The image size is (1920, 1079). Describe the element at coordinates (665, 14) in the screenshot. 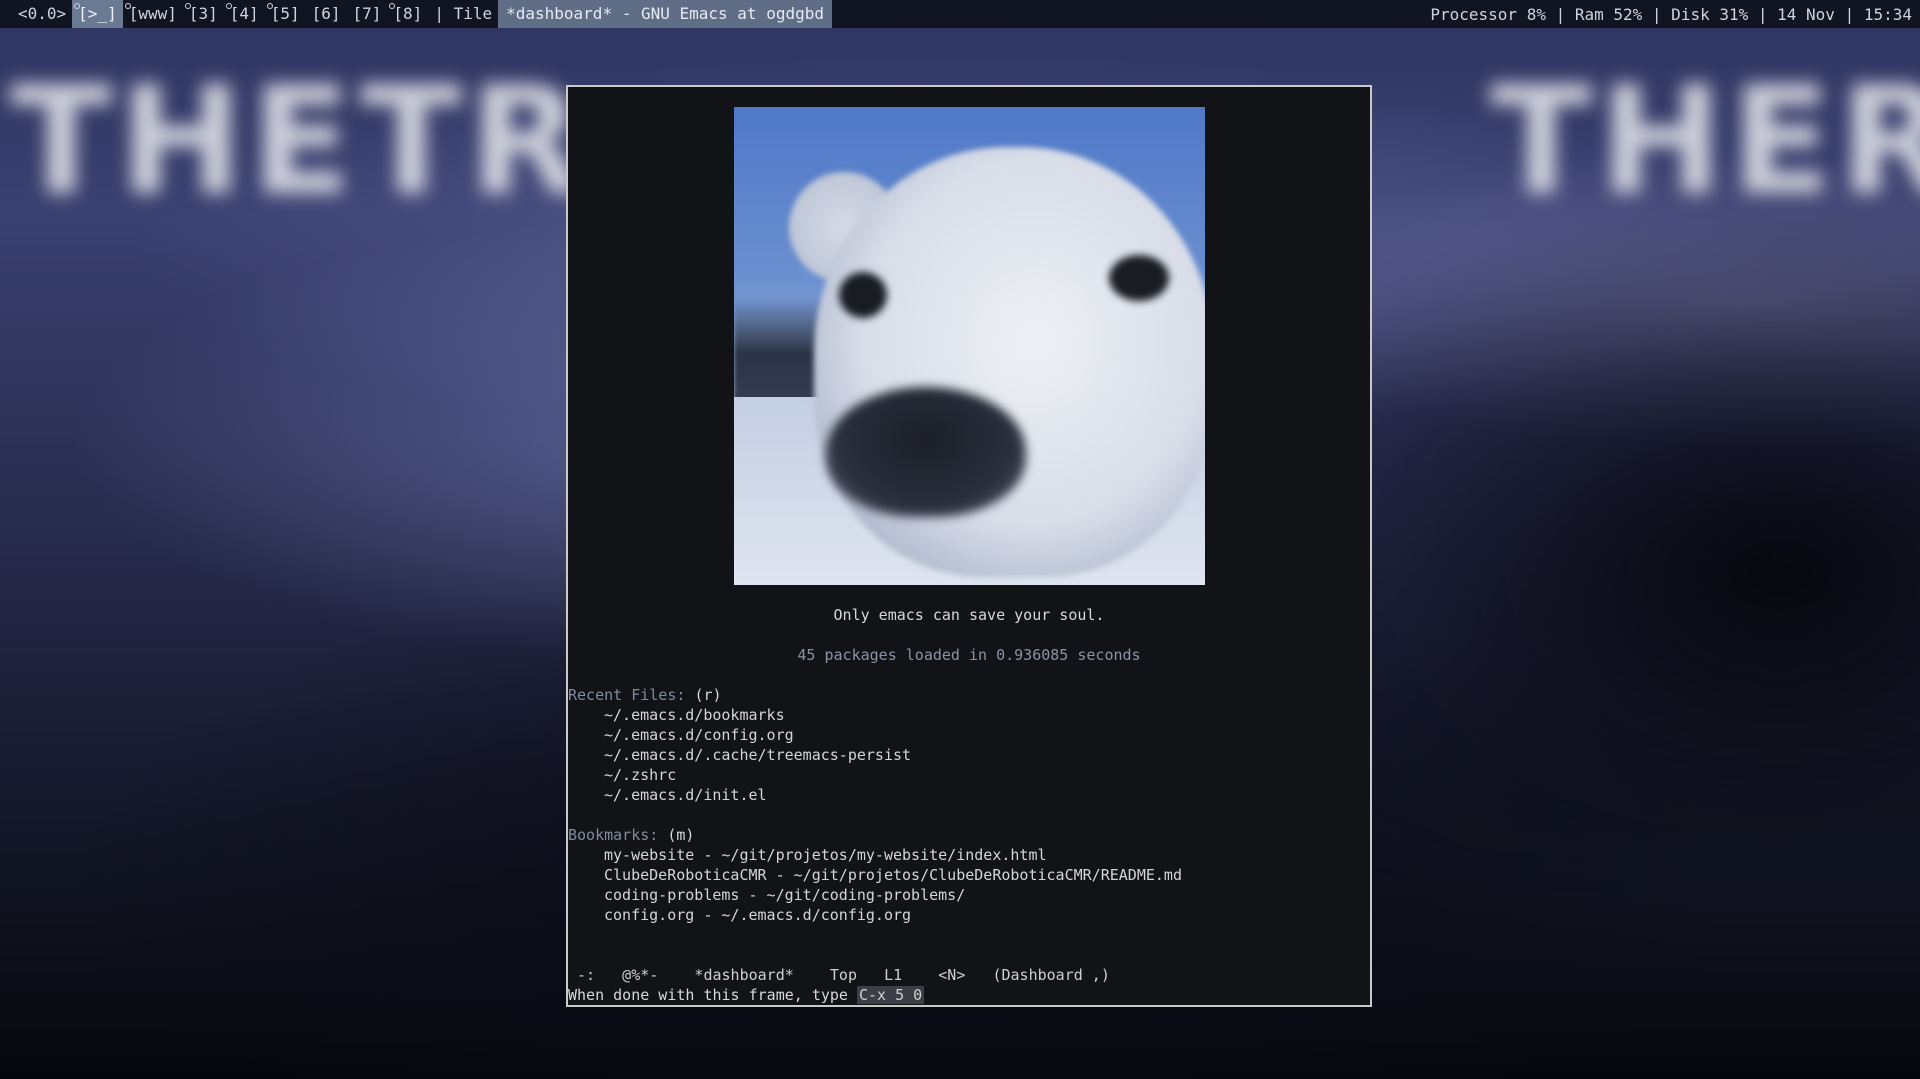

I see `window-title: *dashboard* - GNU Emacs at ogdgbd` at that location.